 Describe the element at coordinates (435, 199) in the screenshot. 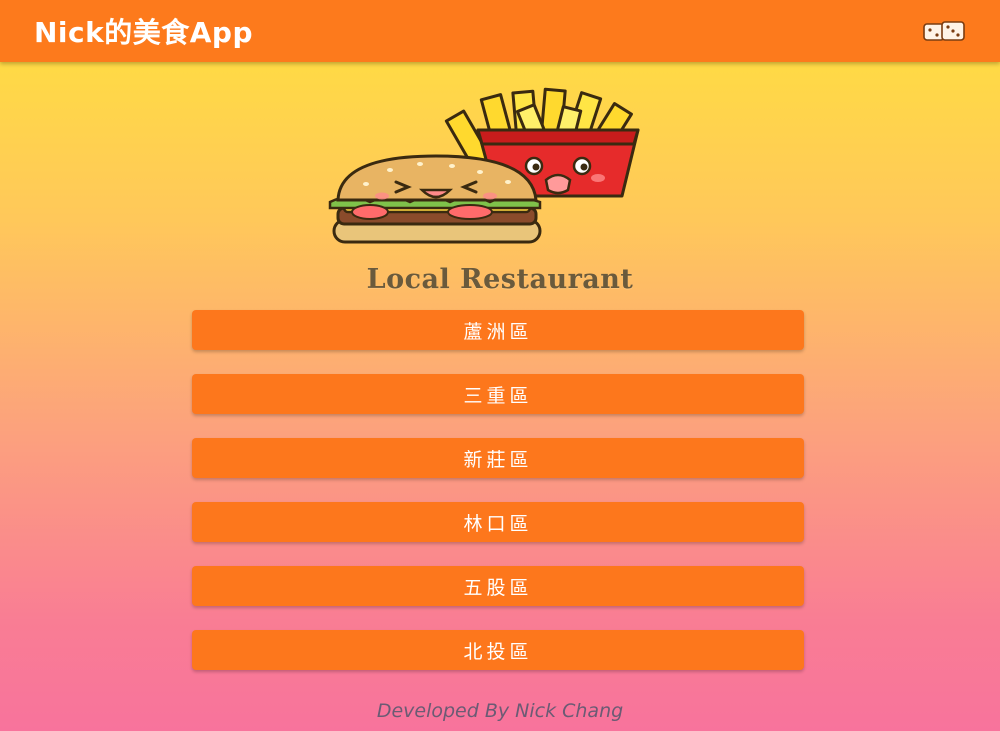

I see `burger-icon` at that location.